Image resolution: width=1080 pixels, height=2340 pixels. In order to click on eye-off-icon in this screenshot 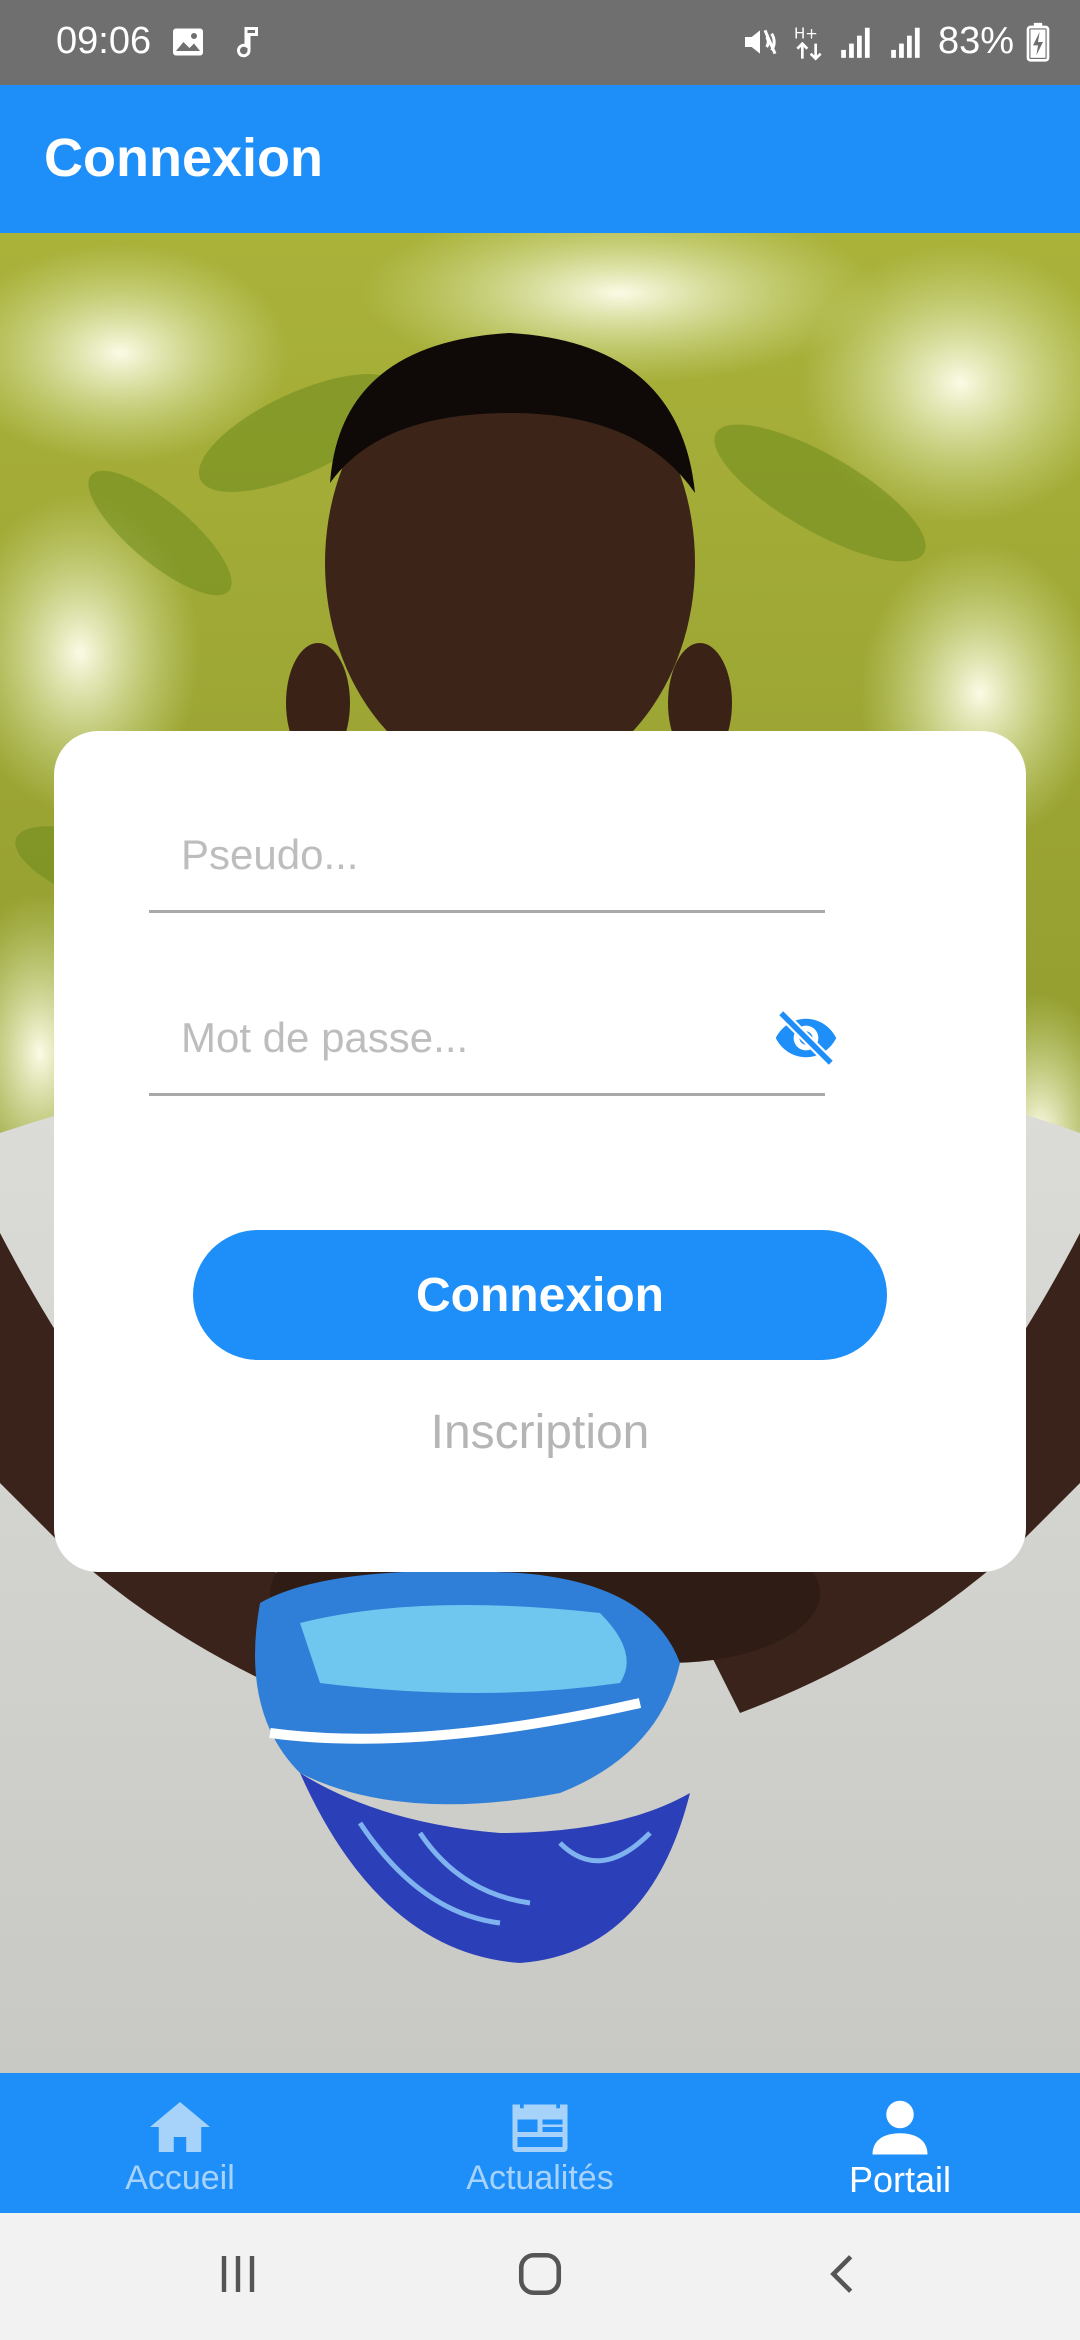, I will do `click(806, 1038)`.